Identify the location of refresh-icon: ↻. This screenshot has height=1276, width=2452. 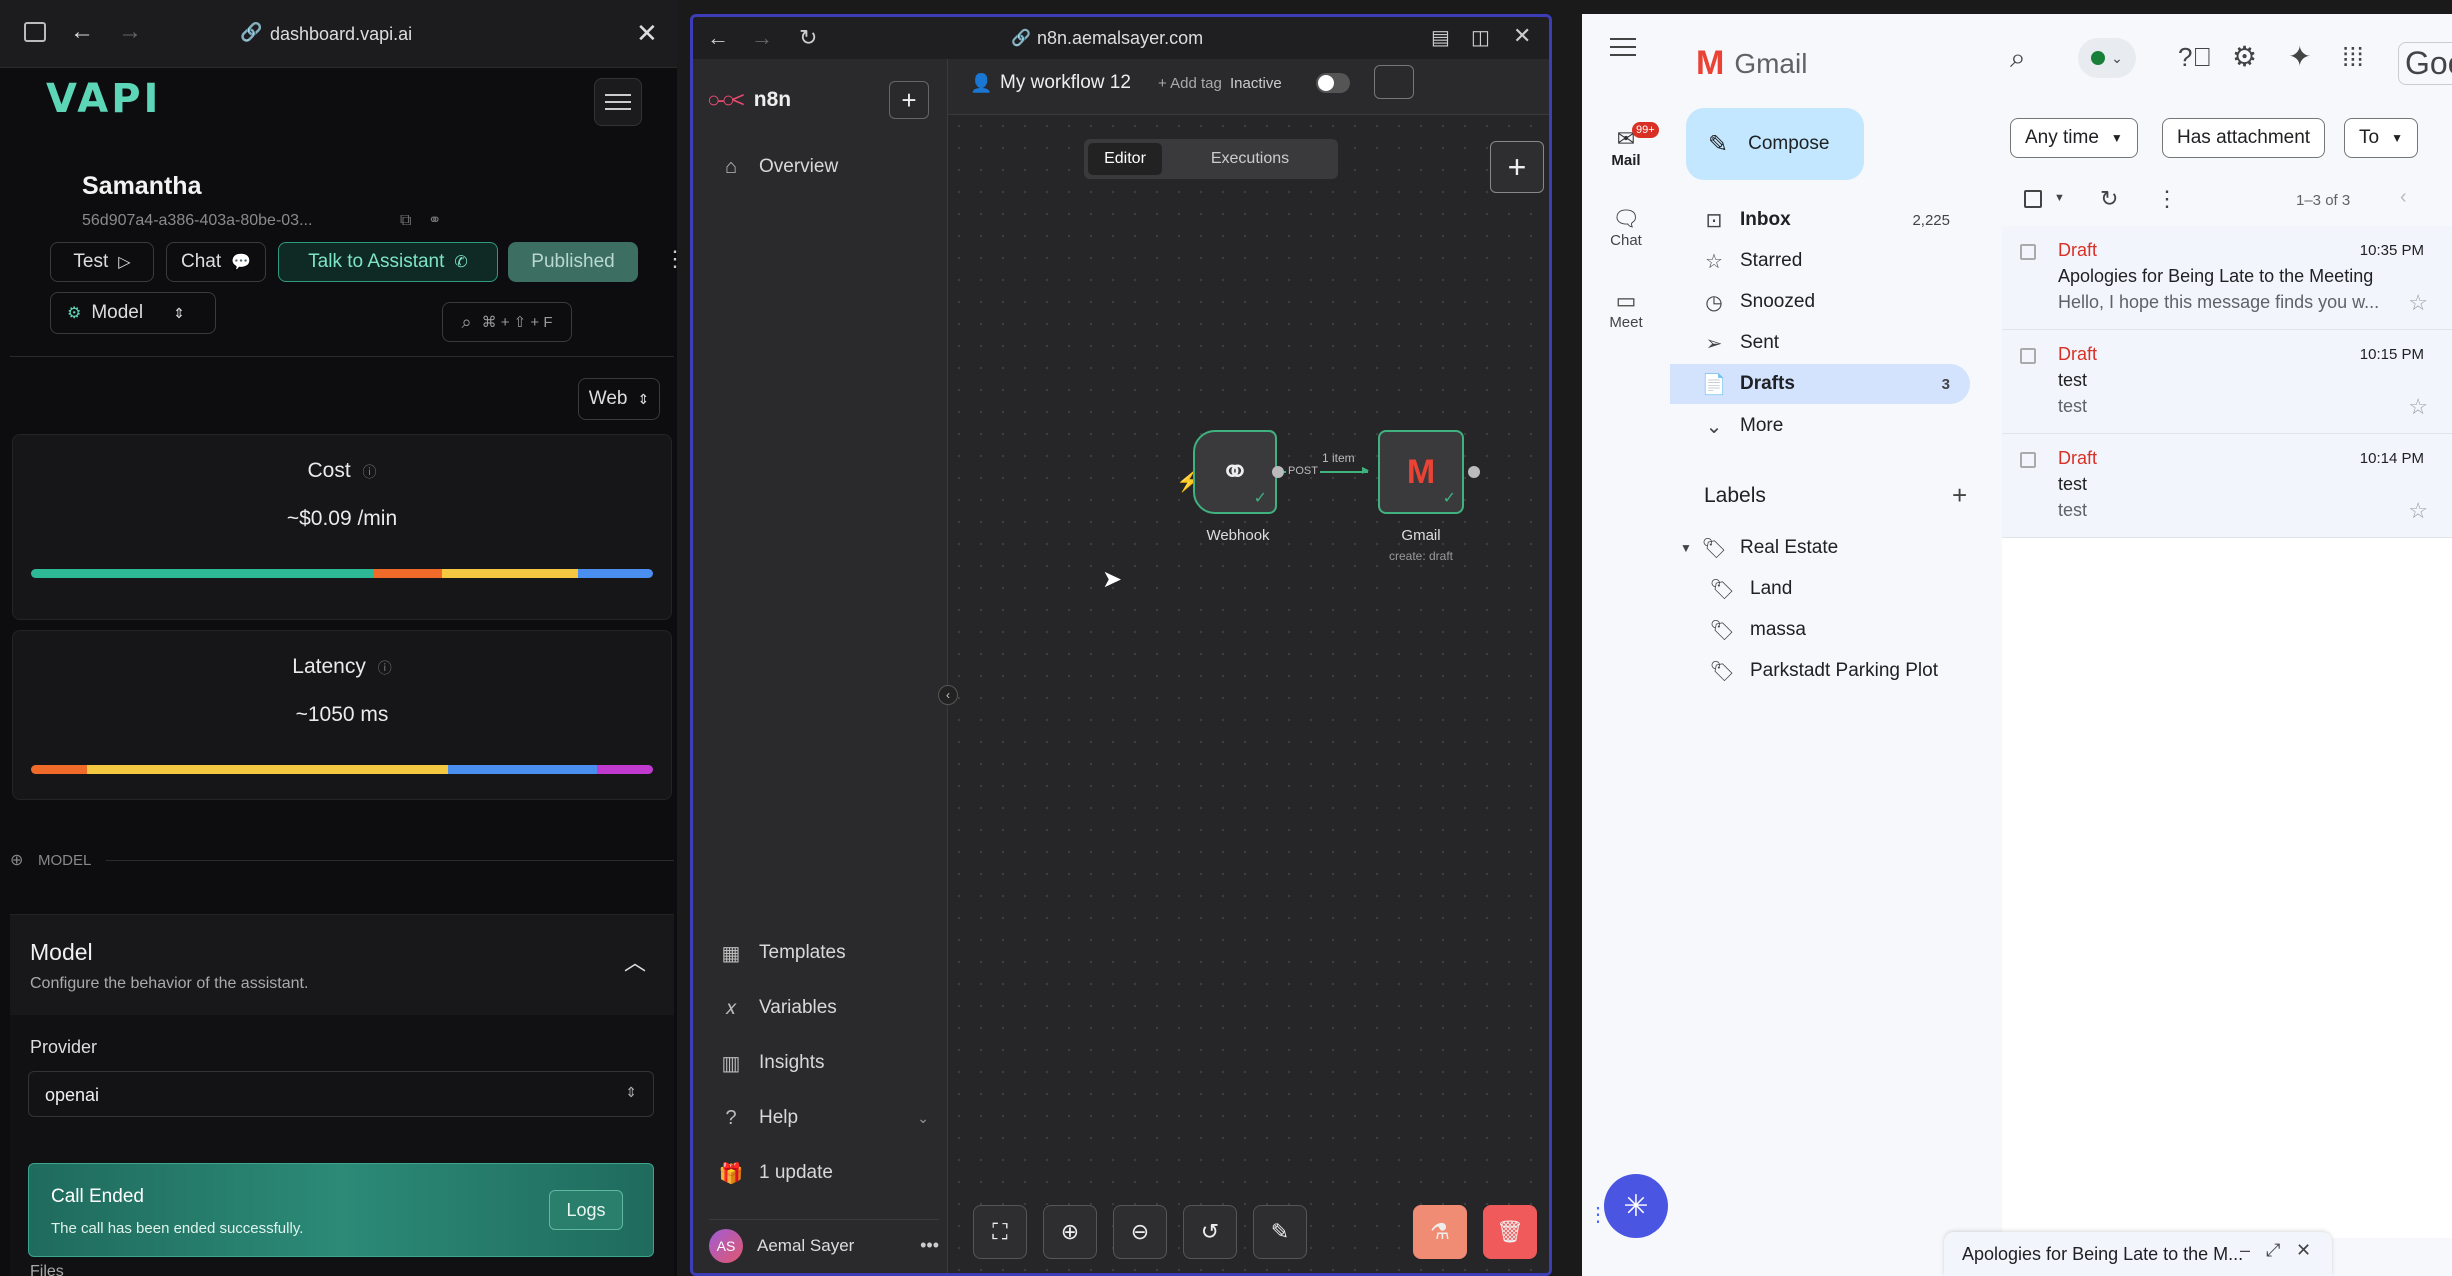
(2109, 199).